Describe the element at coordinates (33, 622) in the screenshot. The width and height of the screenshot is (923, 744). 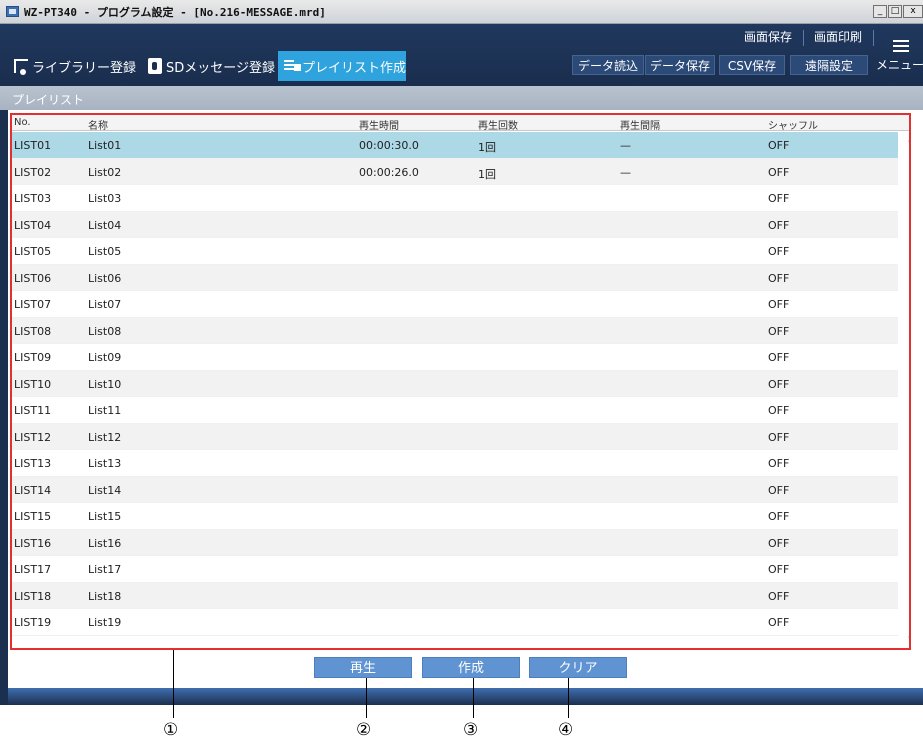
I see `cell-no: LIST19` at that location.